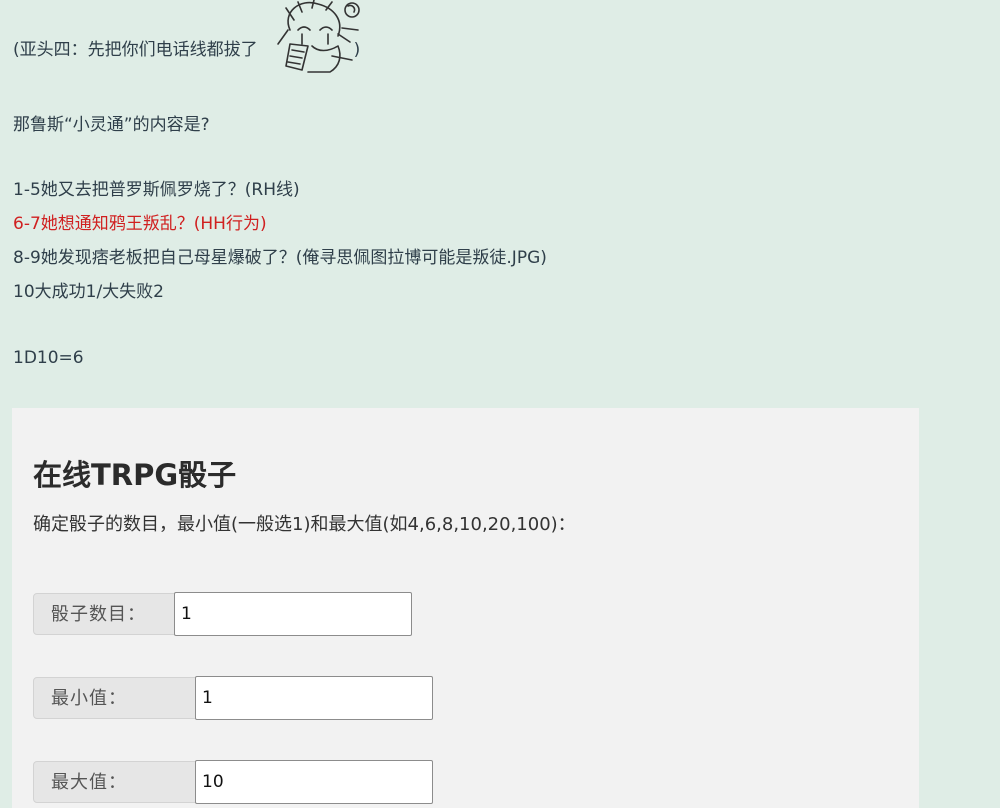 The height and width of the screenshot is (808, 1000). What do you see at coordinates (304, 524) in the screenshot?
I see `dice-tool-description: 确定骰子的数目，最小值(一般选1)和最大值(如4,6,8,10,20,100)：` at bounding box center [304, 524].